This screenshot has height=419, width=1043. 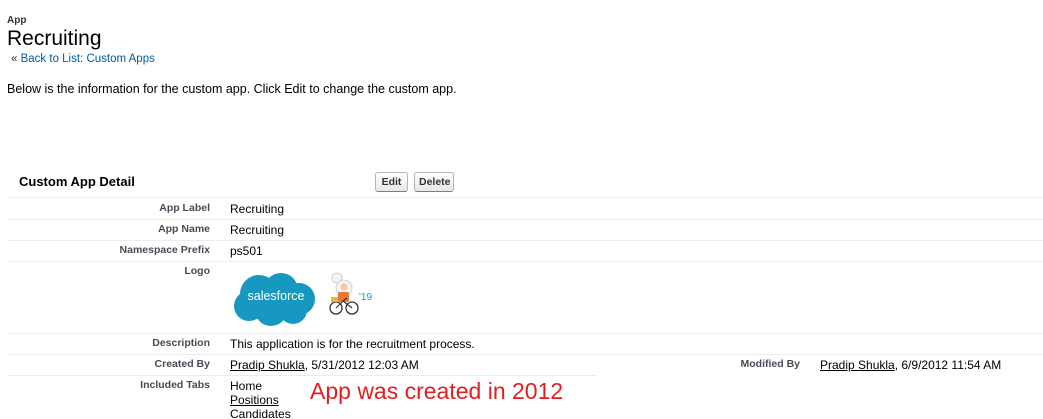 I want to click on page-type-label: App, so click(x=17, y=20).